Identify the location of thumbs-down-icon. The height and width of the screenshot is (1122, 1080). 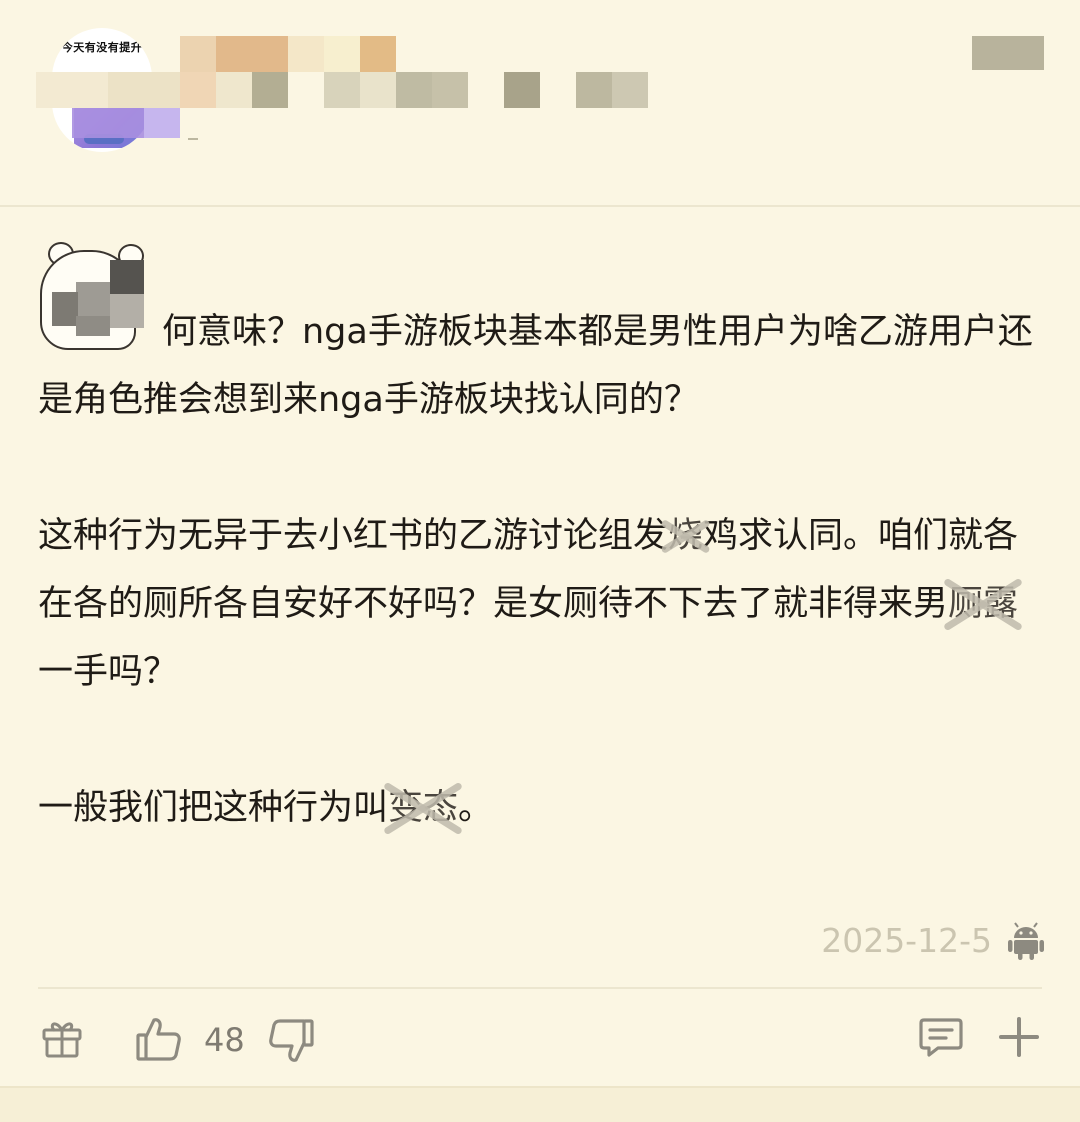
(291, 1041).